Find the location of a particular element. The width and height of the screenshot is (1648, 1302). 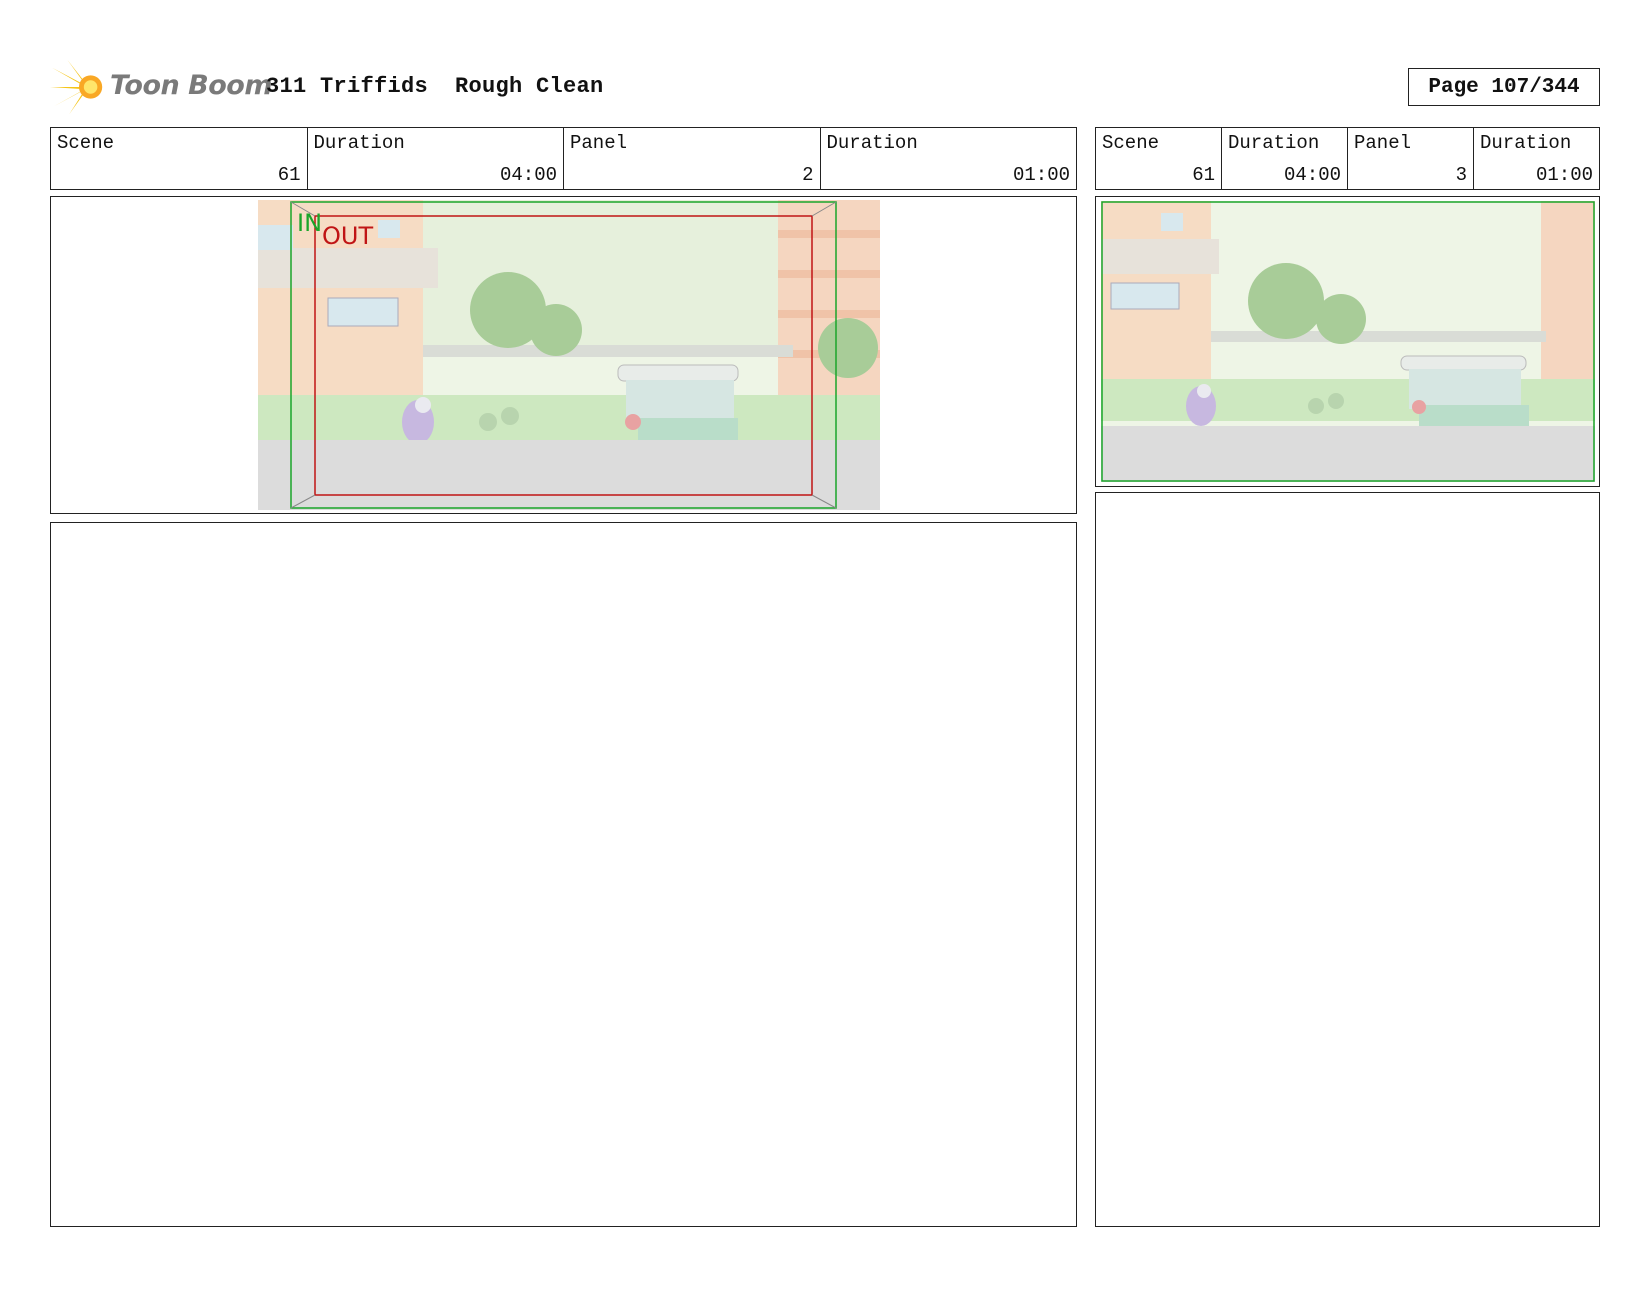

logo-text: Toon Boom is located at coordinates (191, 85).